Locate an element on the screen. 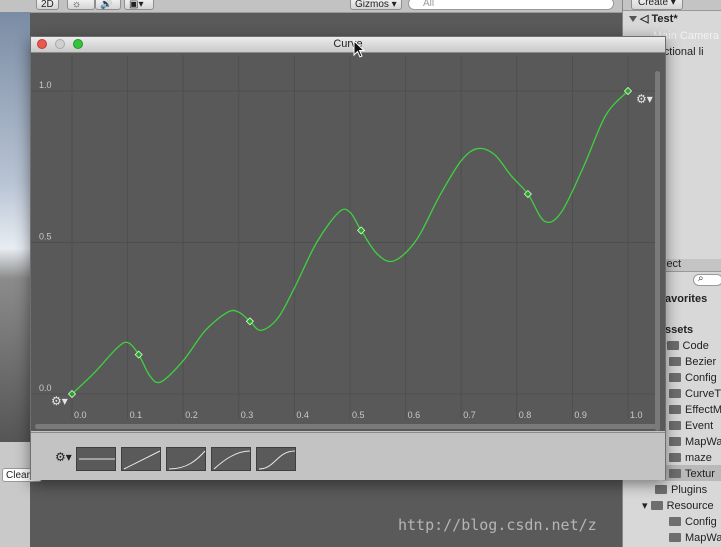 This screenshot has width=721, height=547. folder-plugins: Plugins is located at coordinates (681, 490).